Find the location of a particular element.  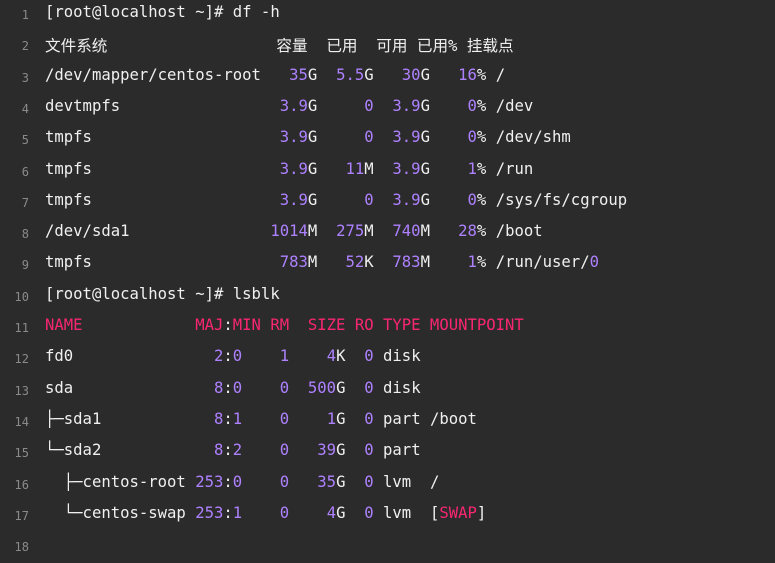

line-number: 12 is located at coordinates (21, 359).